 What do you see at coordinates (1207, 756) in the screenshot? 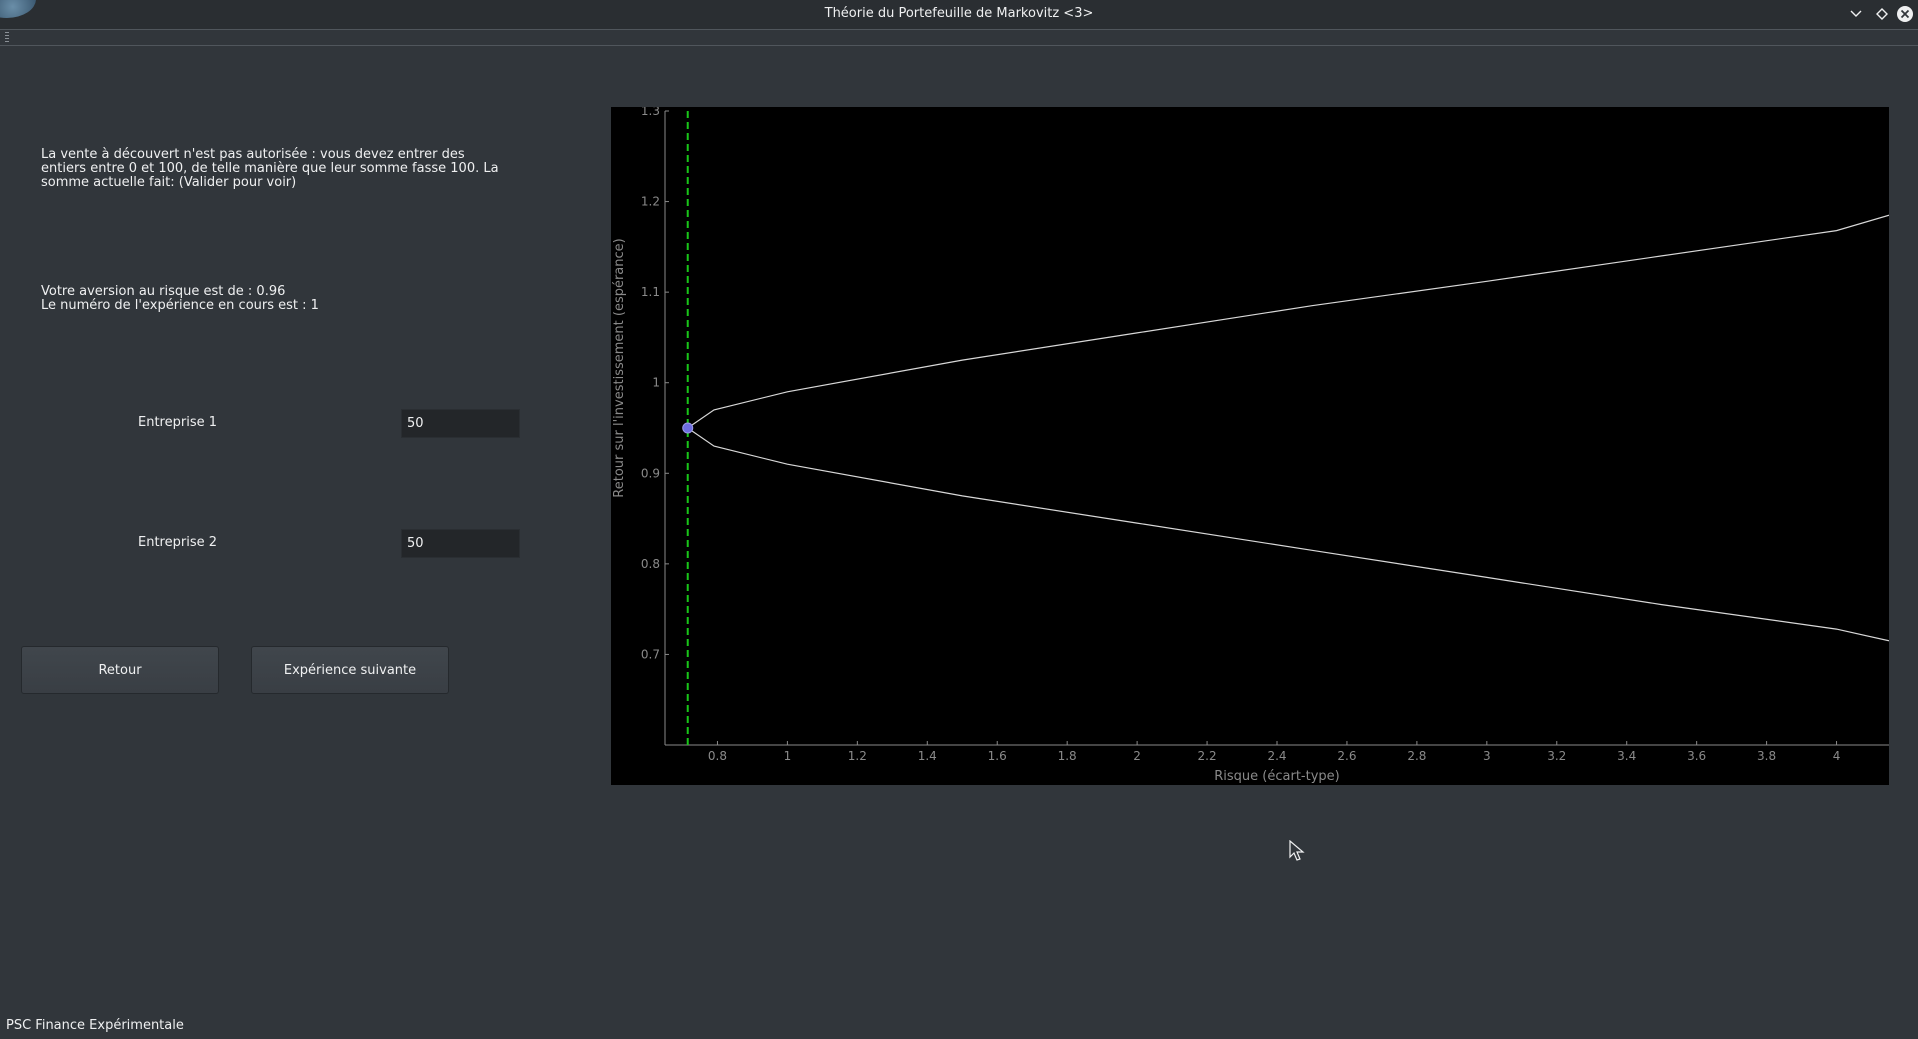
I see `x-tick-label: 2.2` at bounding box center [1207, 756].